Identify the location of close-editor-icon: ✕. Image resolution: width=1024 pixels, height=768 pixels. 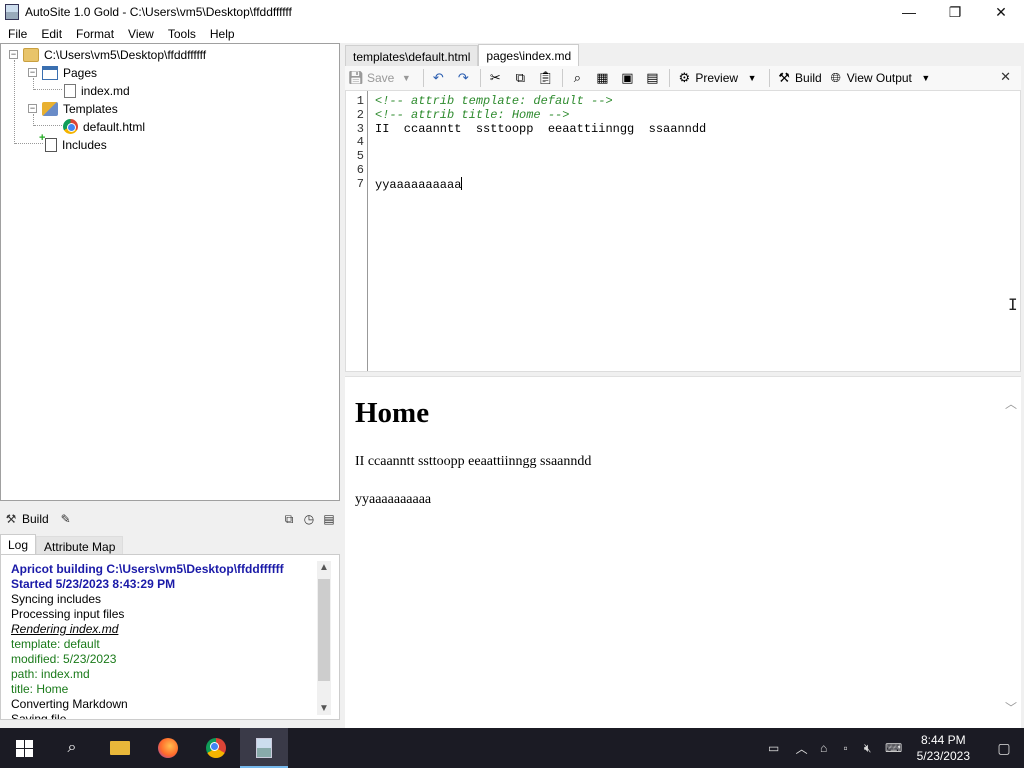
(1005, 77).